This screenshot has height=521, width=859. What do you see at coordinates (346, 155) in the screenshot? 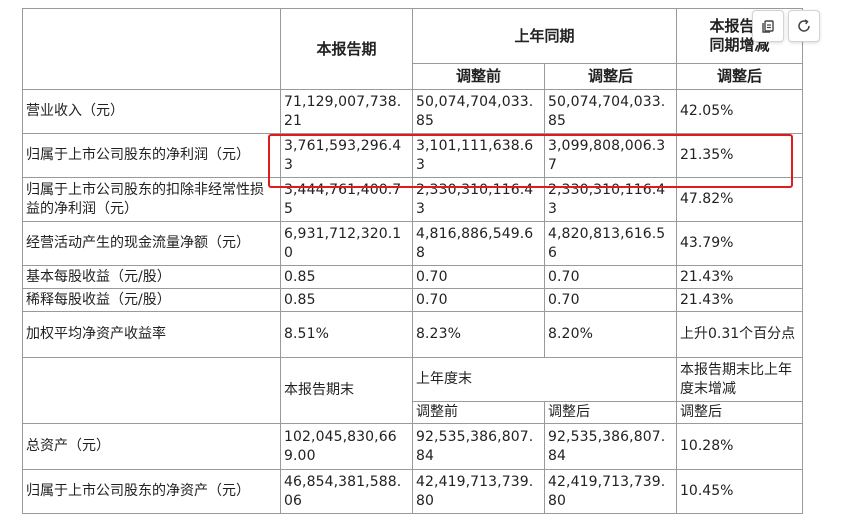
I see `cell-current: 3,761,593,296.43` at bounding box center [346, 155].